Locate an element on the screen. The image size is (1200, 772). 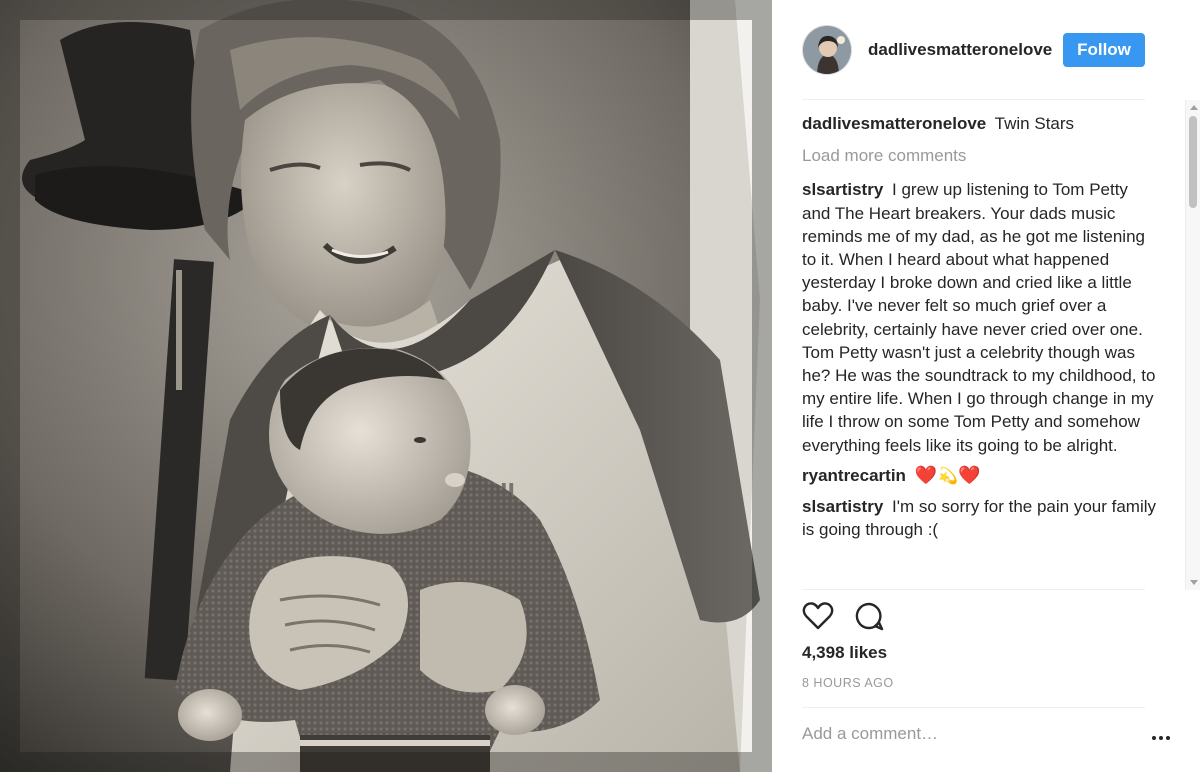
comment-username: ryantrecartin is located at coordinates (854, 475).